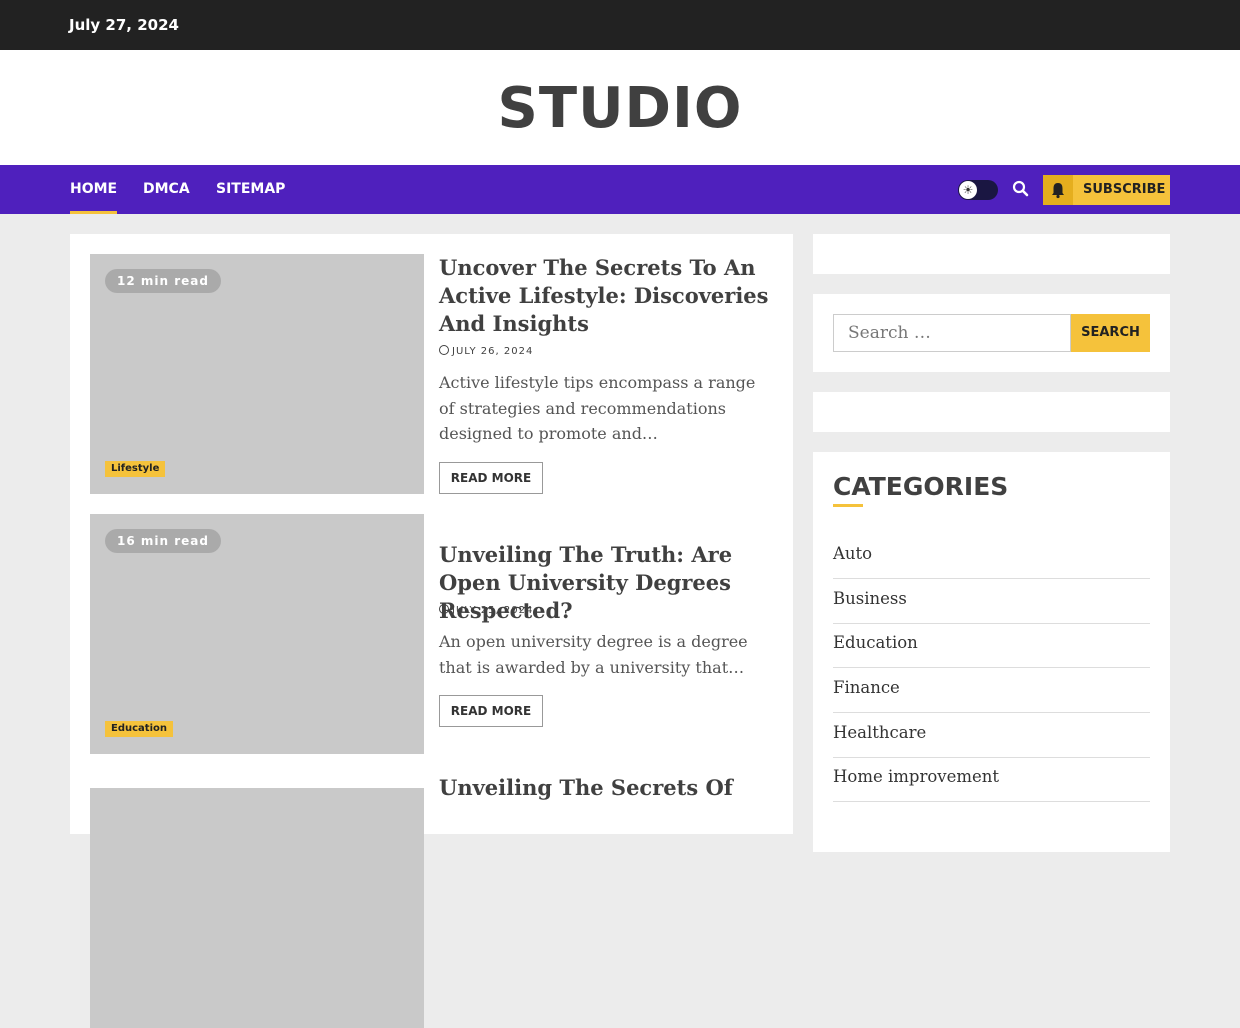 The image size is (1240, 1028). What do you see at coordinates (250, 189) in the screenshot?
I see `nav-item-sitemap: SITEMAP` at bounding box center [250, 189].